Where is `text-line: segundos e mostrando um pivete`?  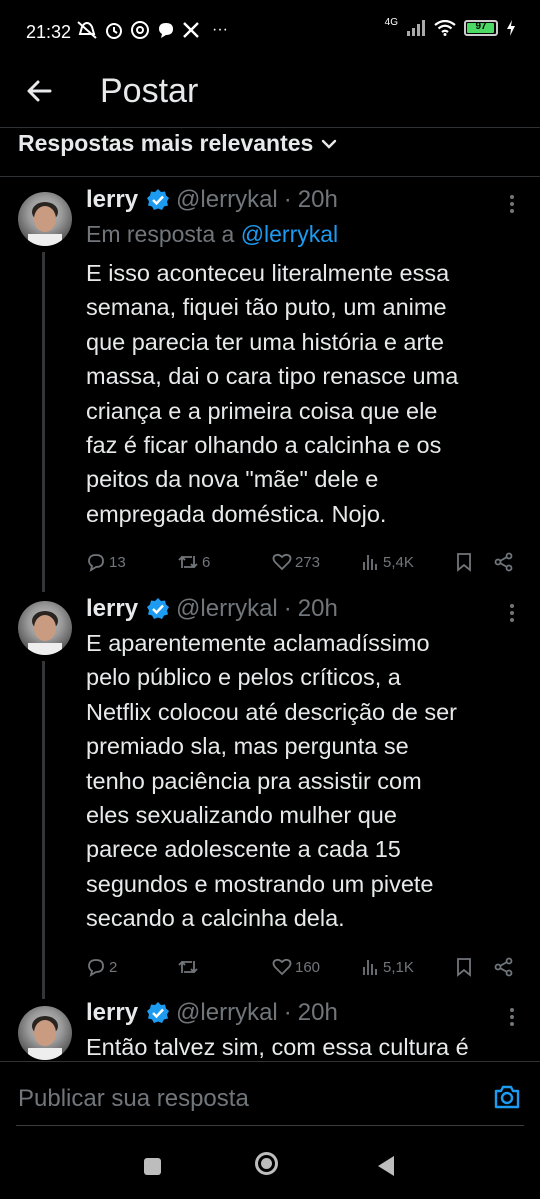 text-line: segundos e mostrando um pivete is located at coordinates (260, 883).